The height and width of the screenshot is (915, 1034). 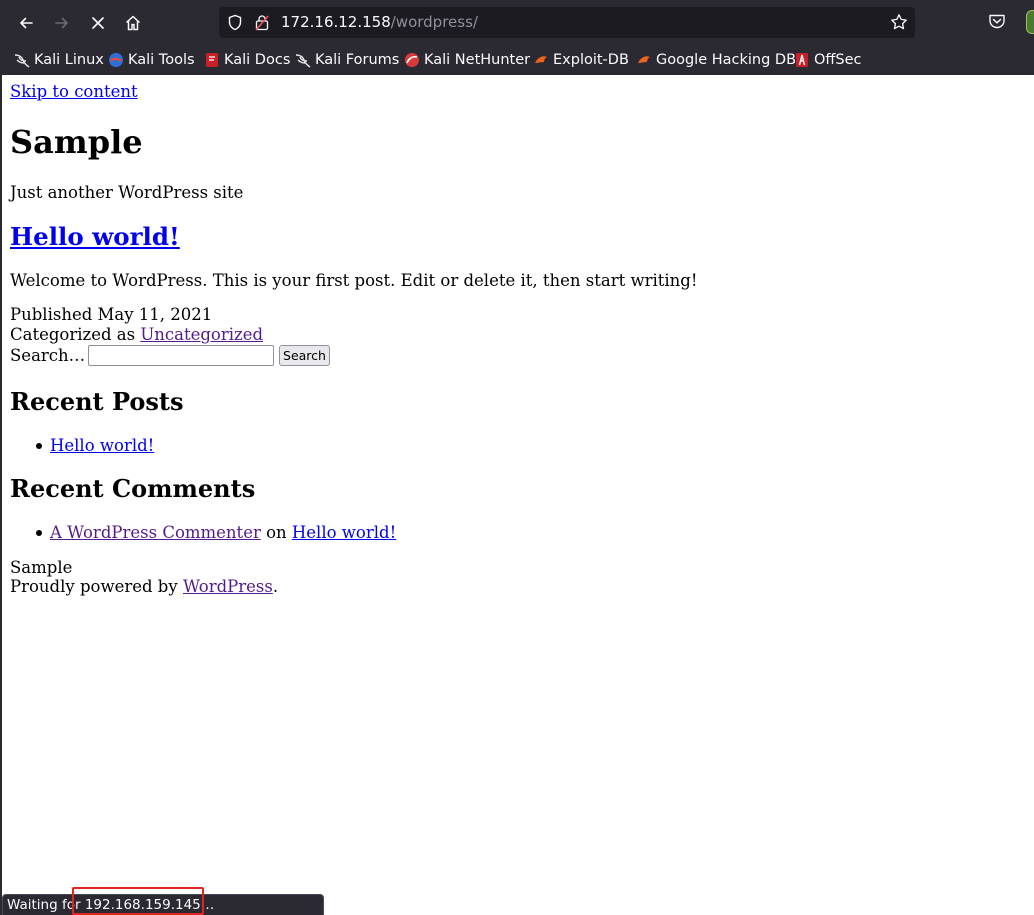 I want to click on post-published-date: Published May 11, 2021, so click(x=111, y=314).